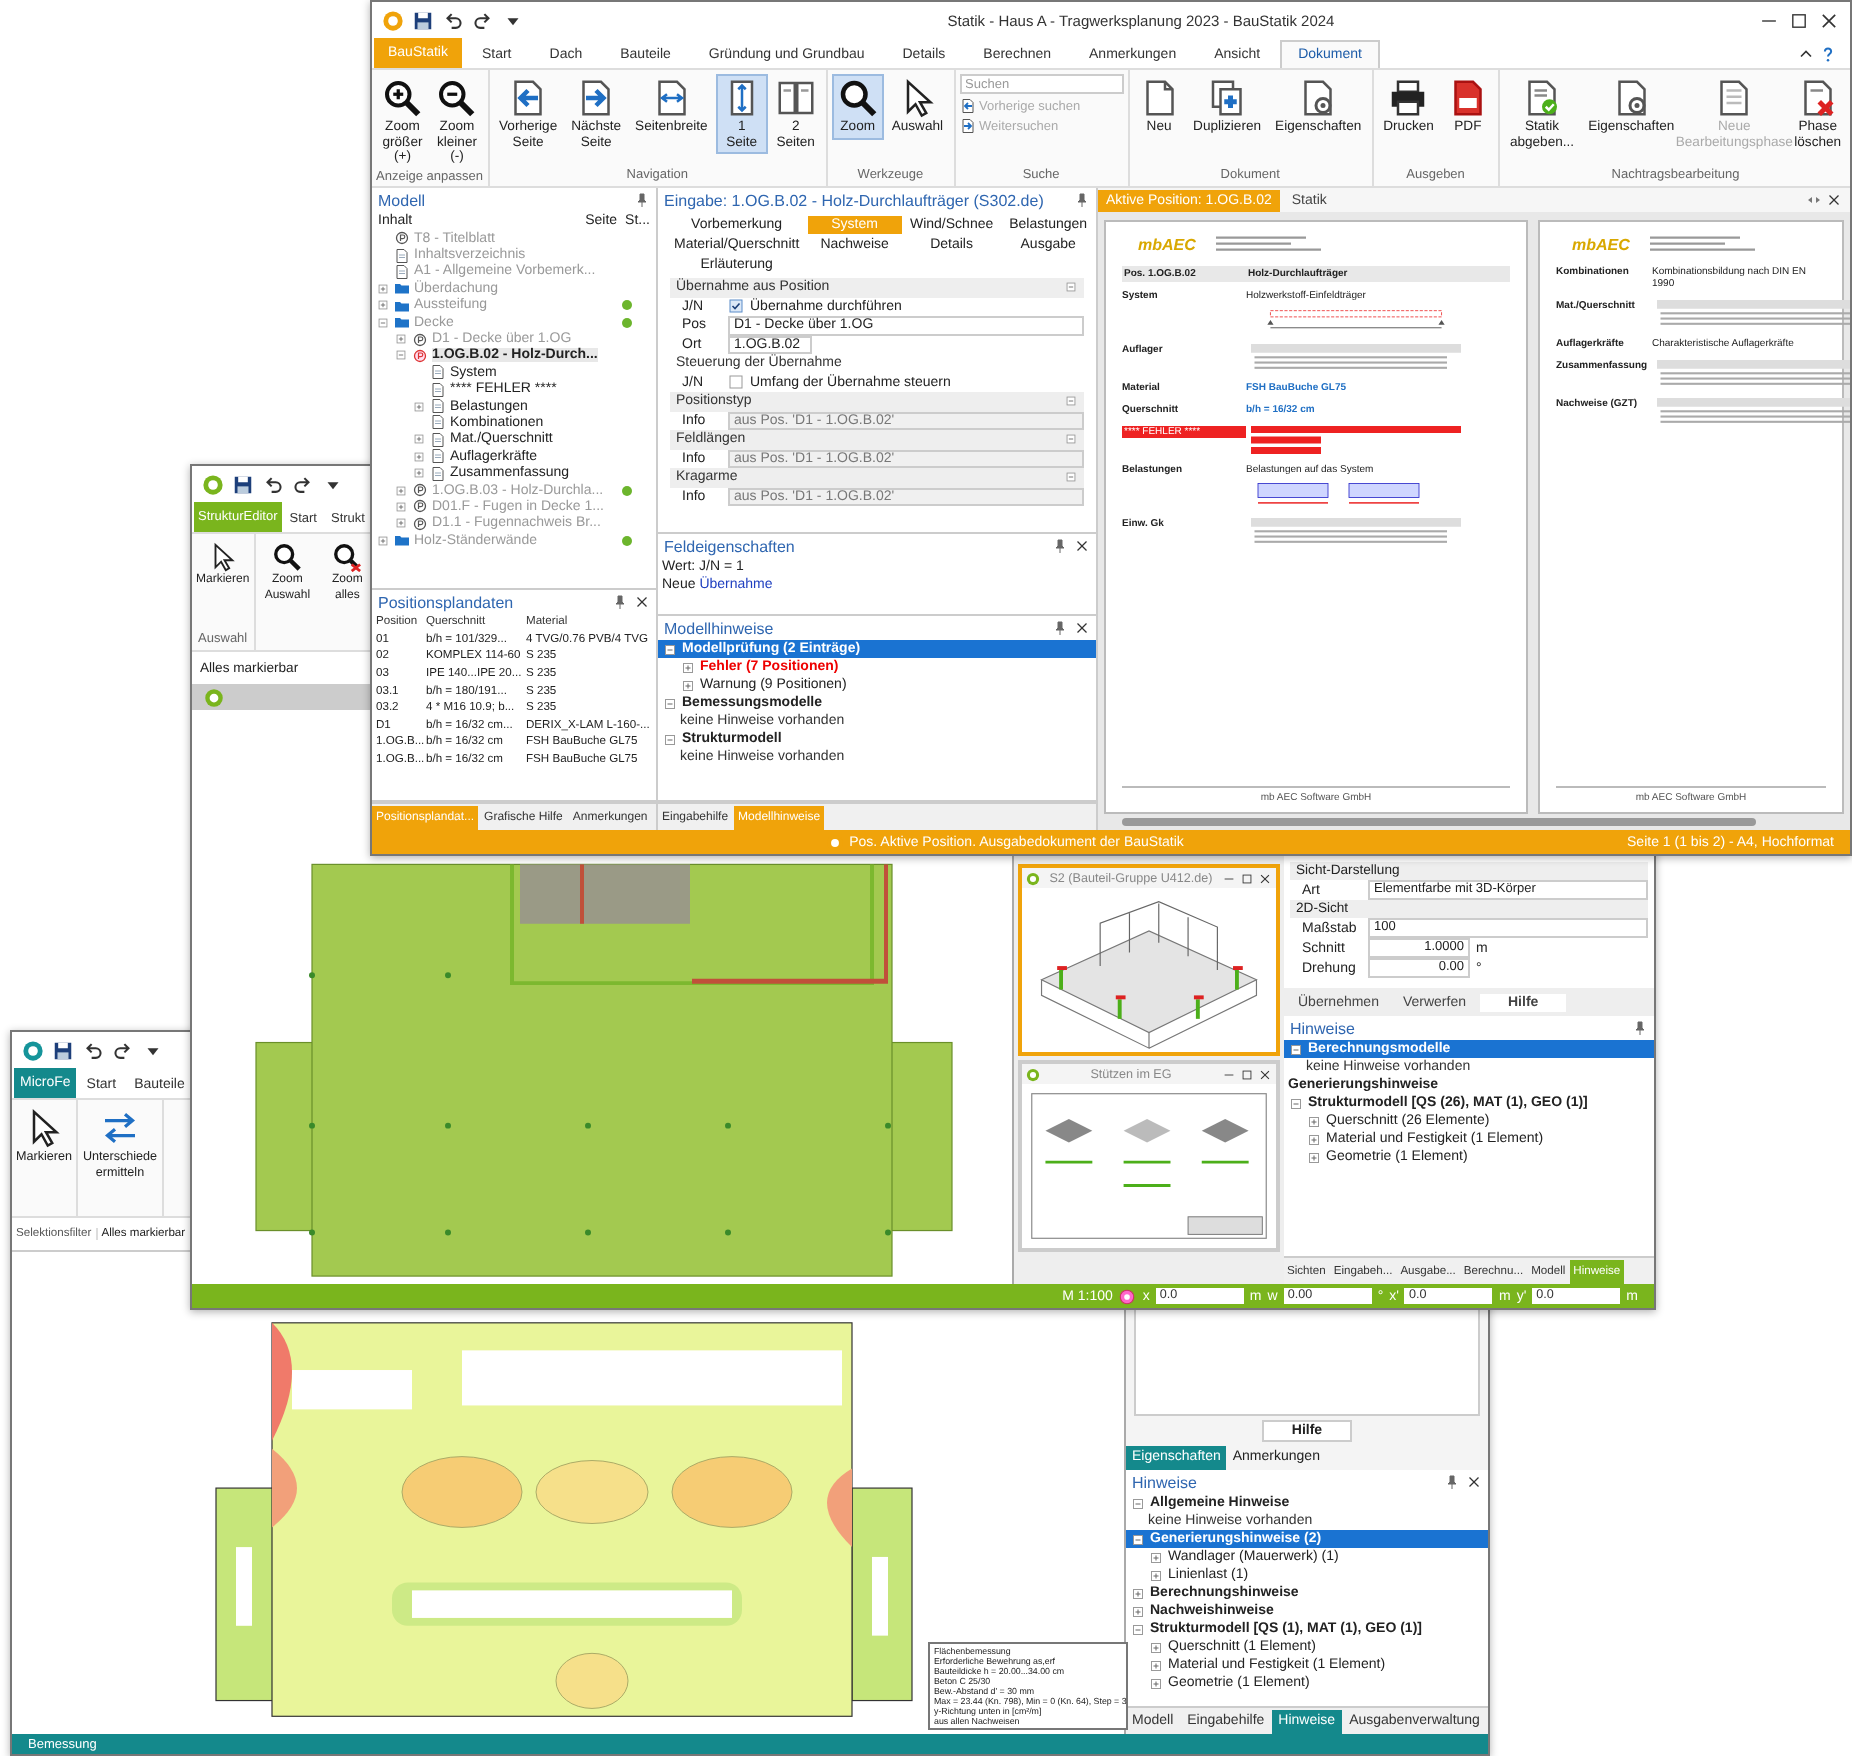 This screenshot has height=1756, width=1852. I want to click on zoom-in-icon, so click(402, 98).